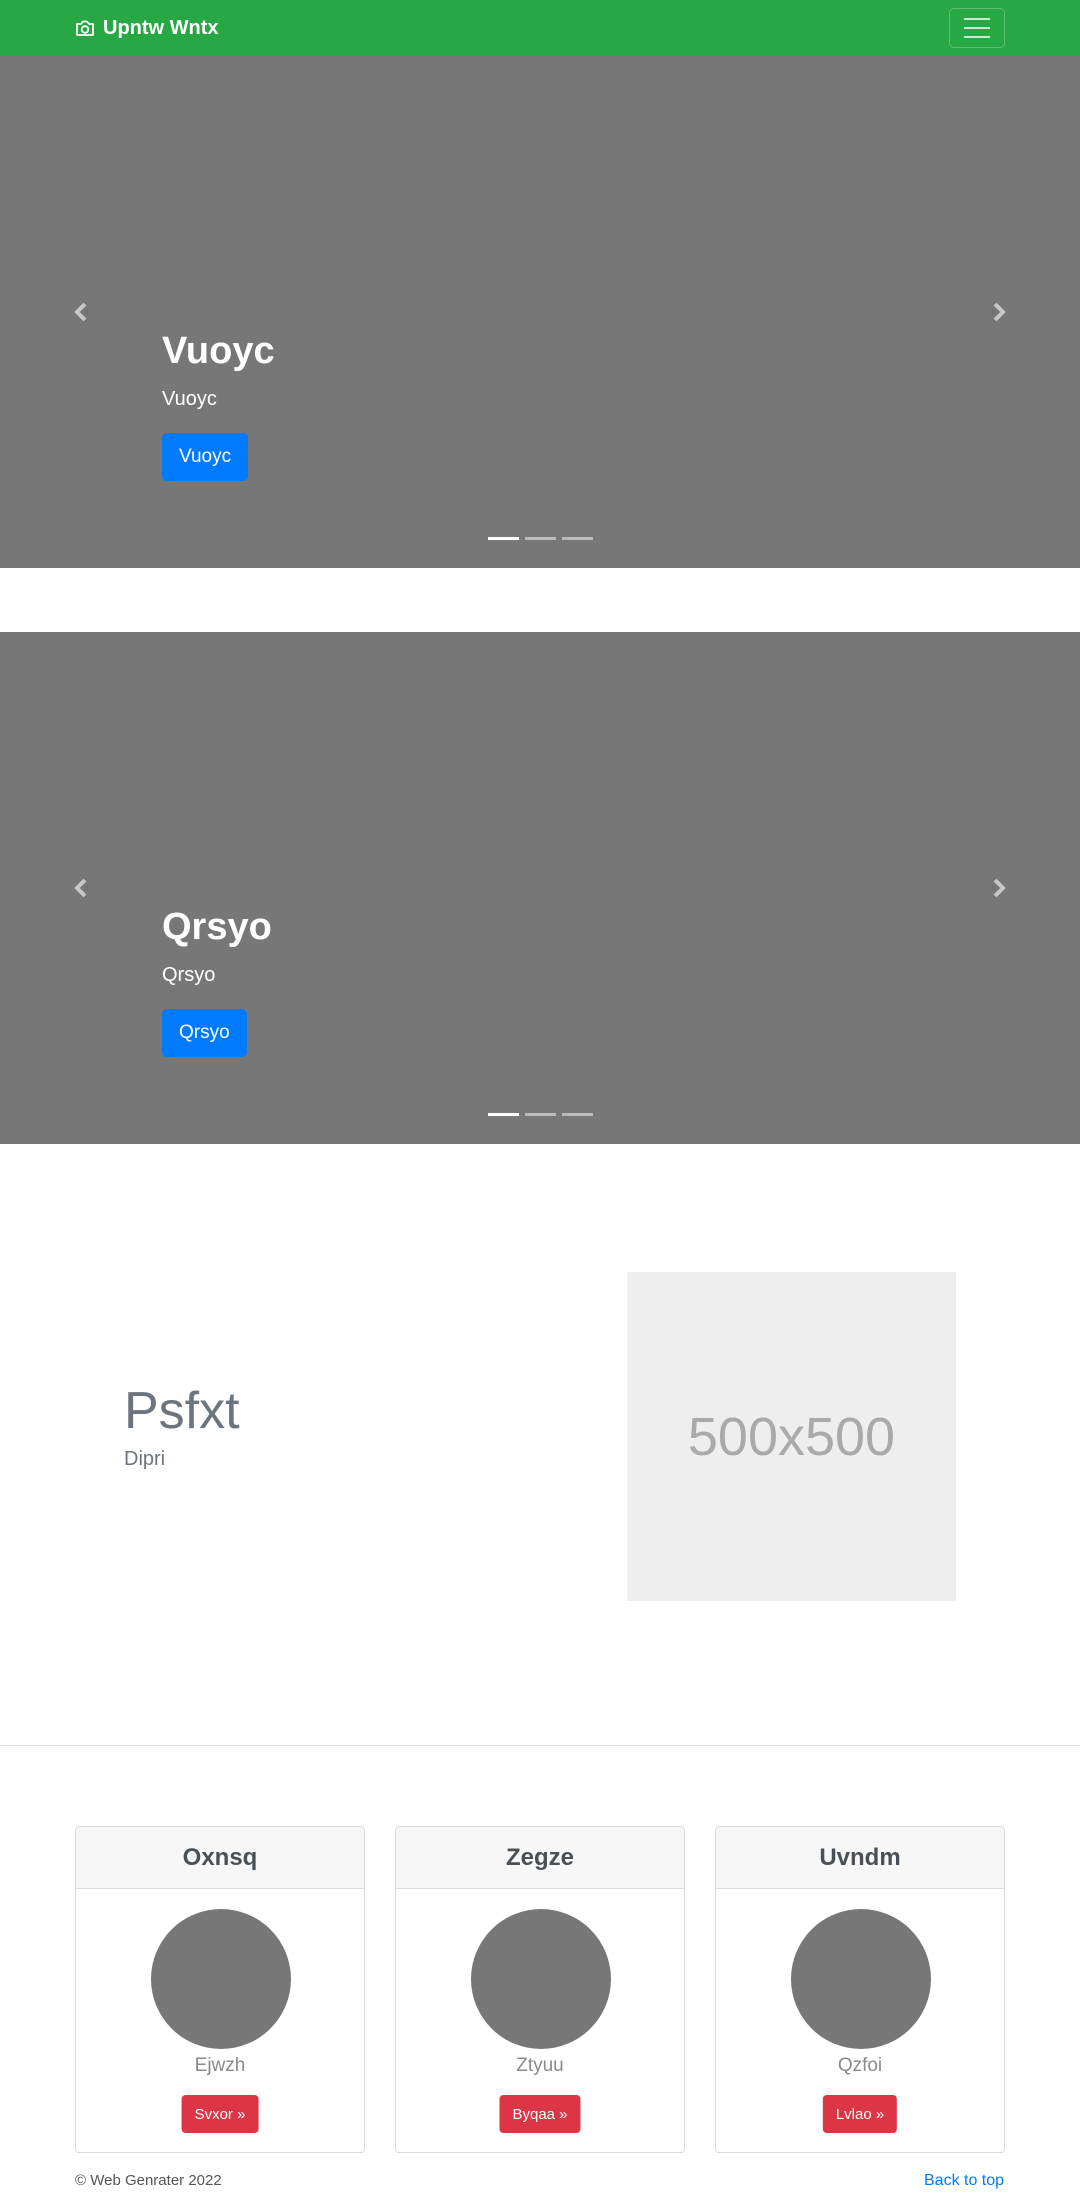  What do you see at coordinates (182, 1411) in the screenshot?
I see `feature-heading: Psfxt` at bounding box center [182, 1411].